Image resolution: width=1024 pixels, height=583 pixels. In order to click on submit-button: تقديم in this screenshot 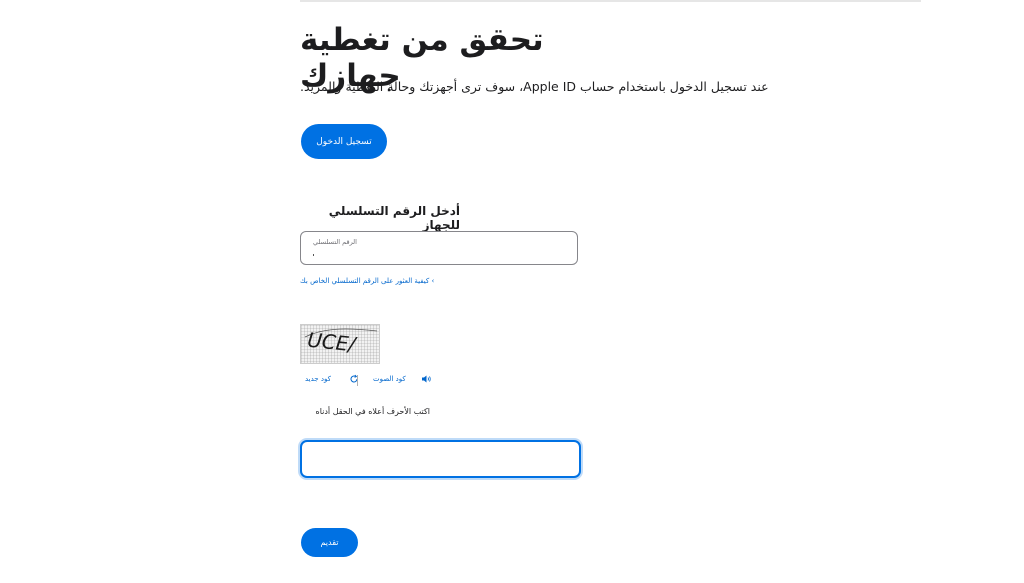, I will do `click(329, 542)`.